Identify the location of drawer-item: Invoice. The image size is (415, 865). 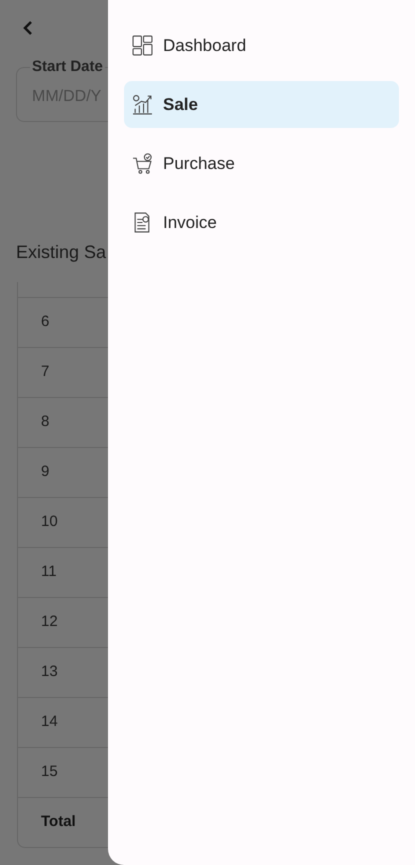
(261, 222).